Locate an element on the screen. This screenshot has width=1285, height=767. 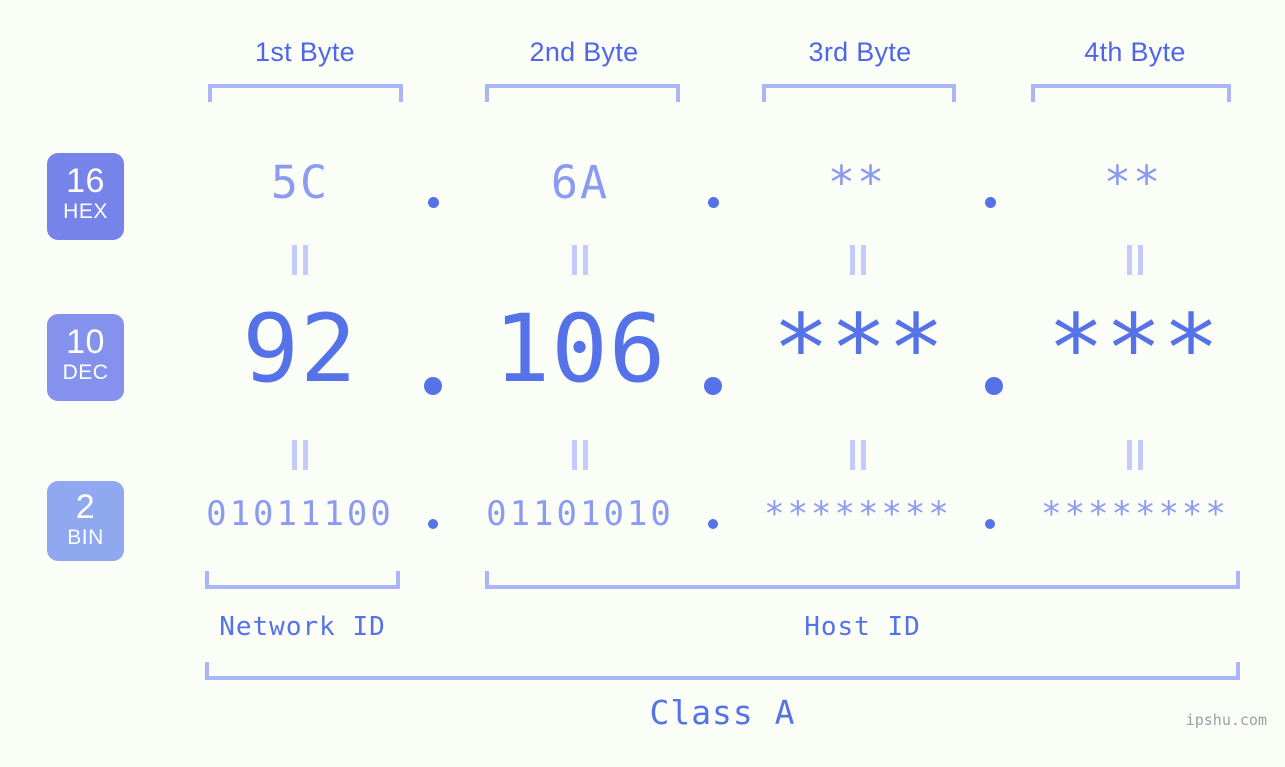
class-label: Class A is located at coordinates (722, 712).